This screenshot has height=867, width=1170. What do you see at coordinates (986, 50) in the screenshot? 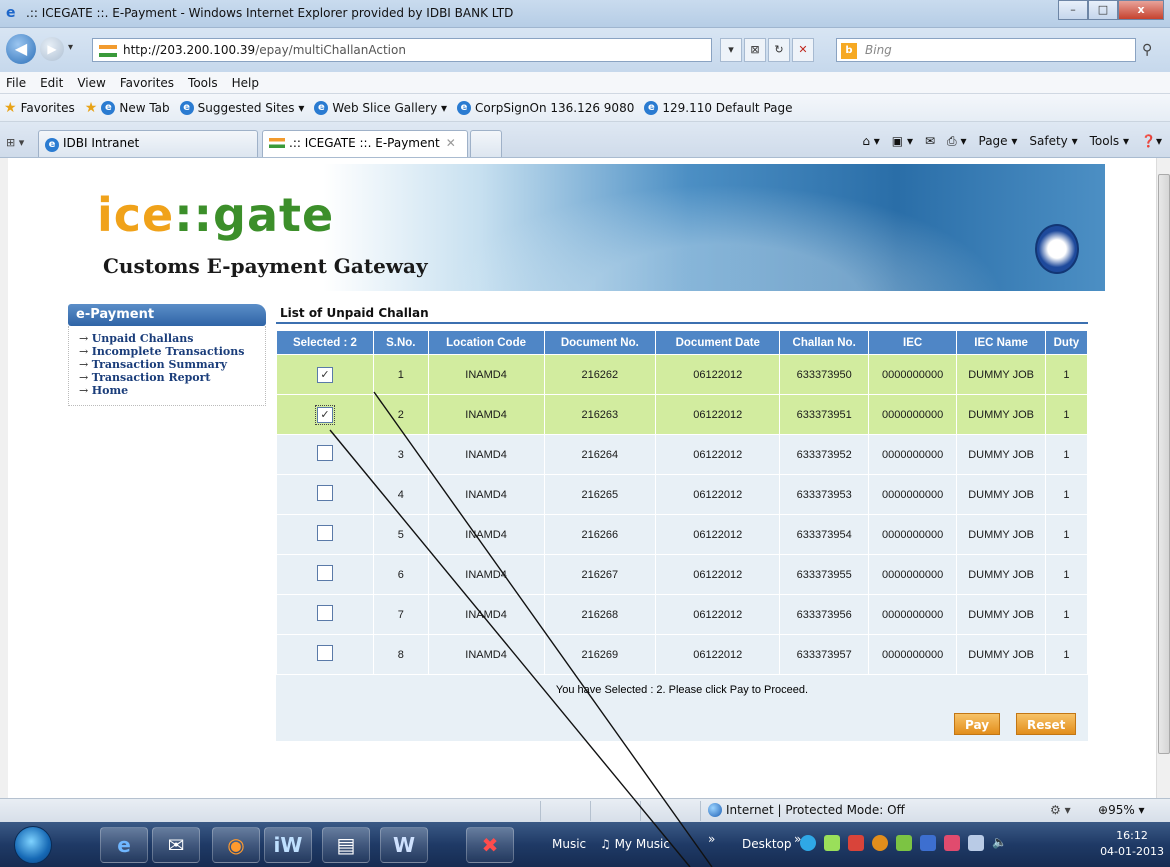
I see `search-input: b Bing` at bounding box center [986, 50].